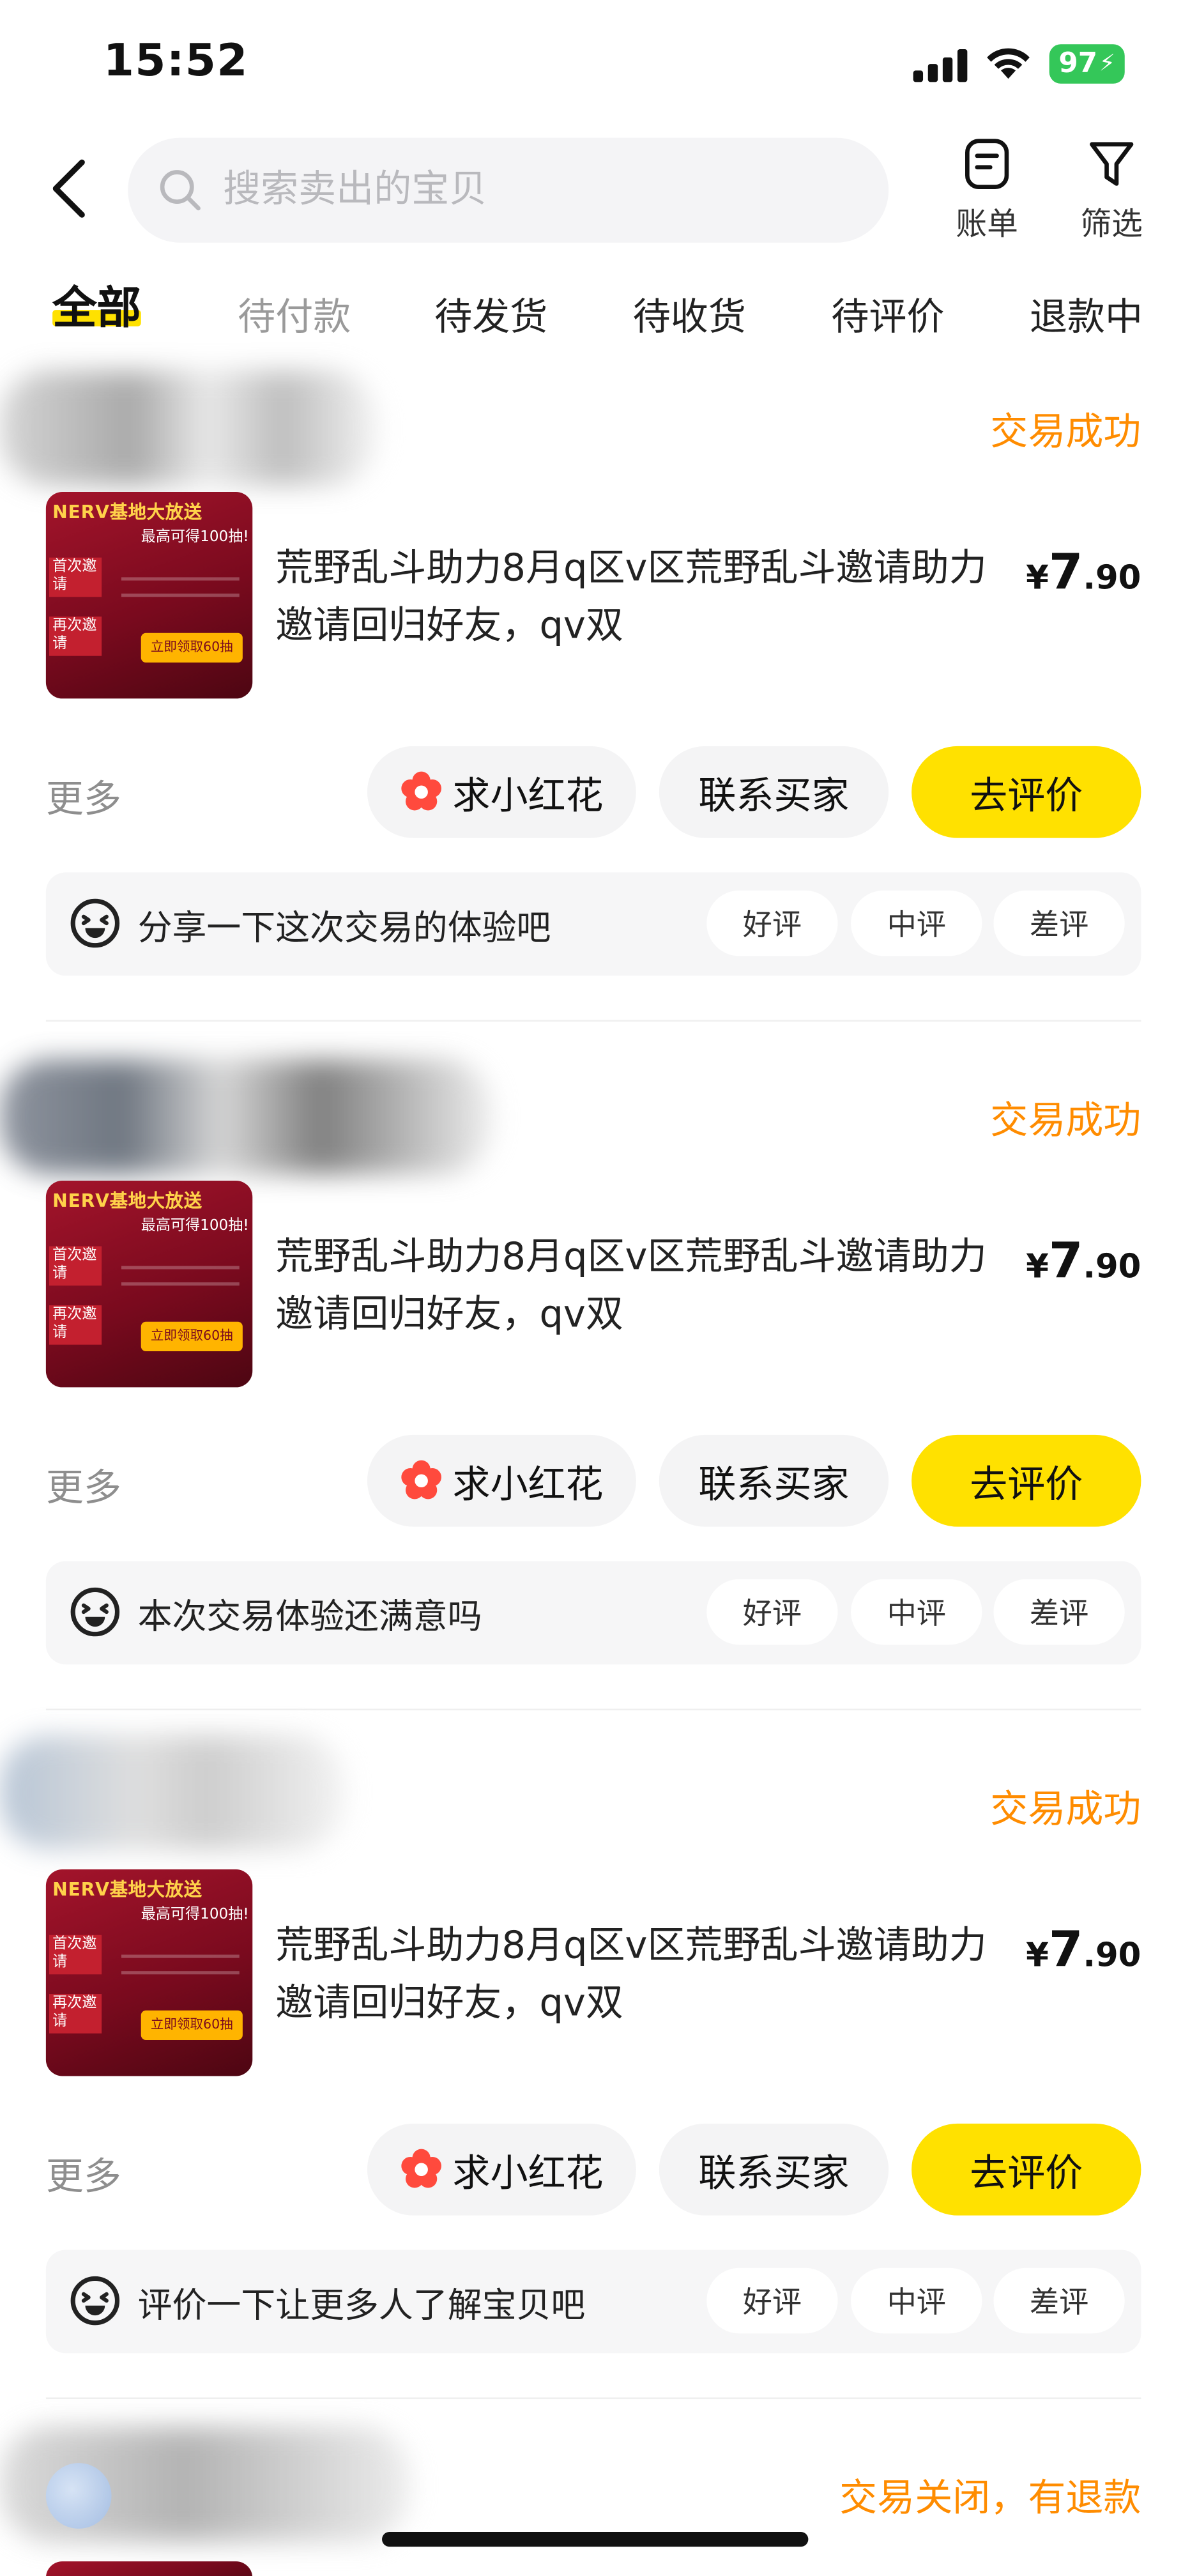  Describe the element at coordinates (1107, 63) in the screenshot. I see `charging-bolt-icon: ⚡` at that location.